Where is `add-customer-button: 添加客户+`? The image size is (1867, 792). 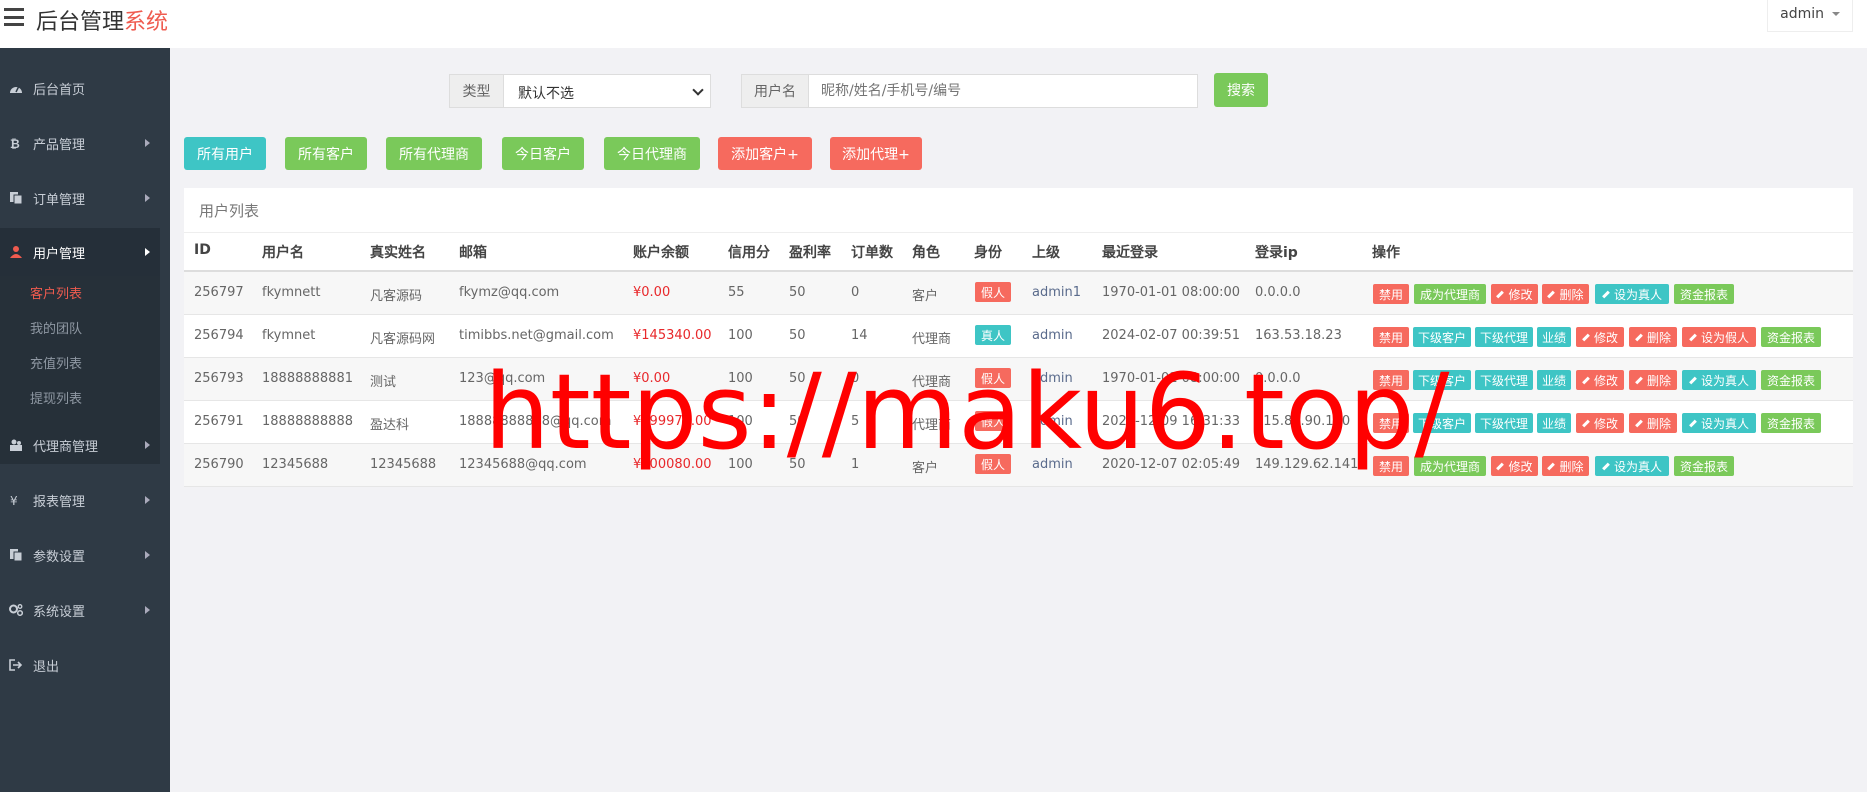 add-customer-button: 添加客户+ is located at coordinates (765, 153).